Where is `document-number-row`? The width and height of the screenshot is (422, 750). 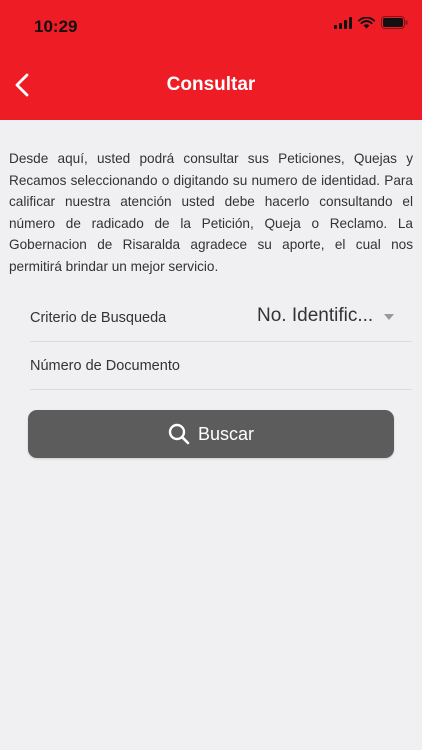 document-number-row is located at coordinates (221, 366).